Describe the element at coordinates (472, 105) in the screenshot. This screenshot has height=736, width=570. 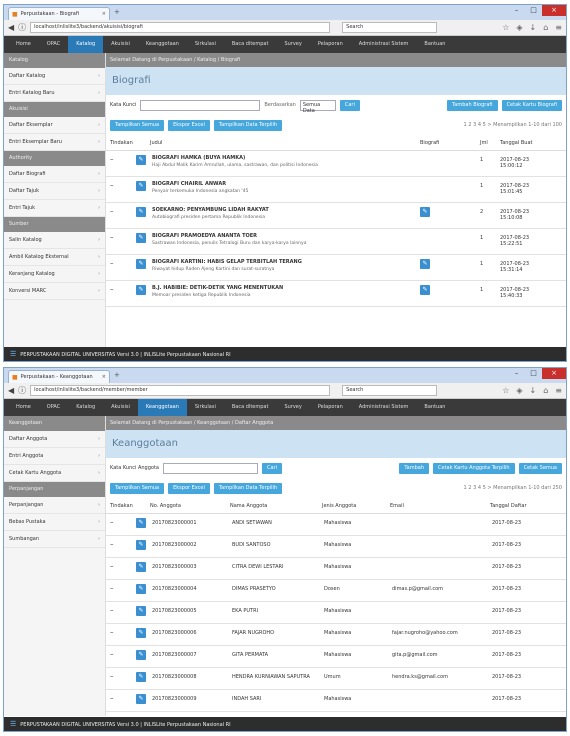
I see `add-biografi-button: Tambah Biografi` at that location.